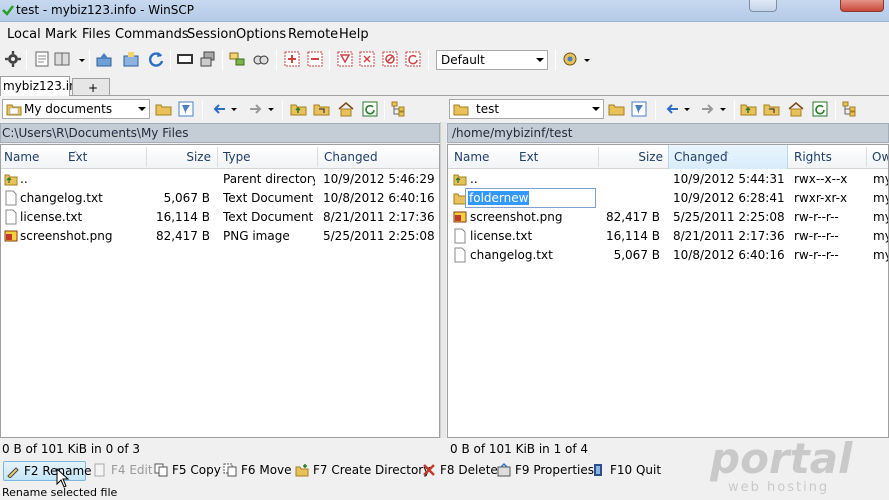 The width and height of the screenshot is (889, 500). I want to click on panel-splitter, so click(443, 280).